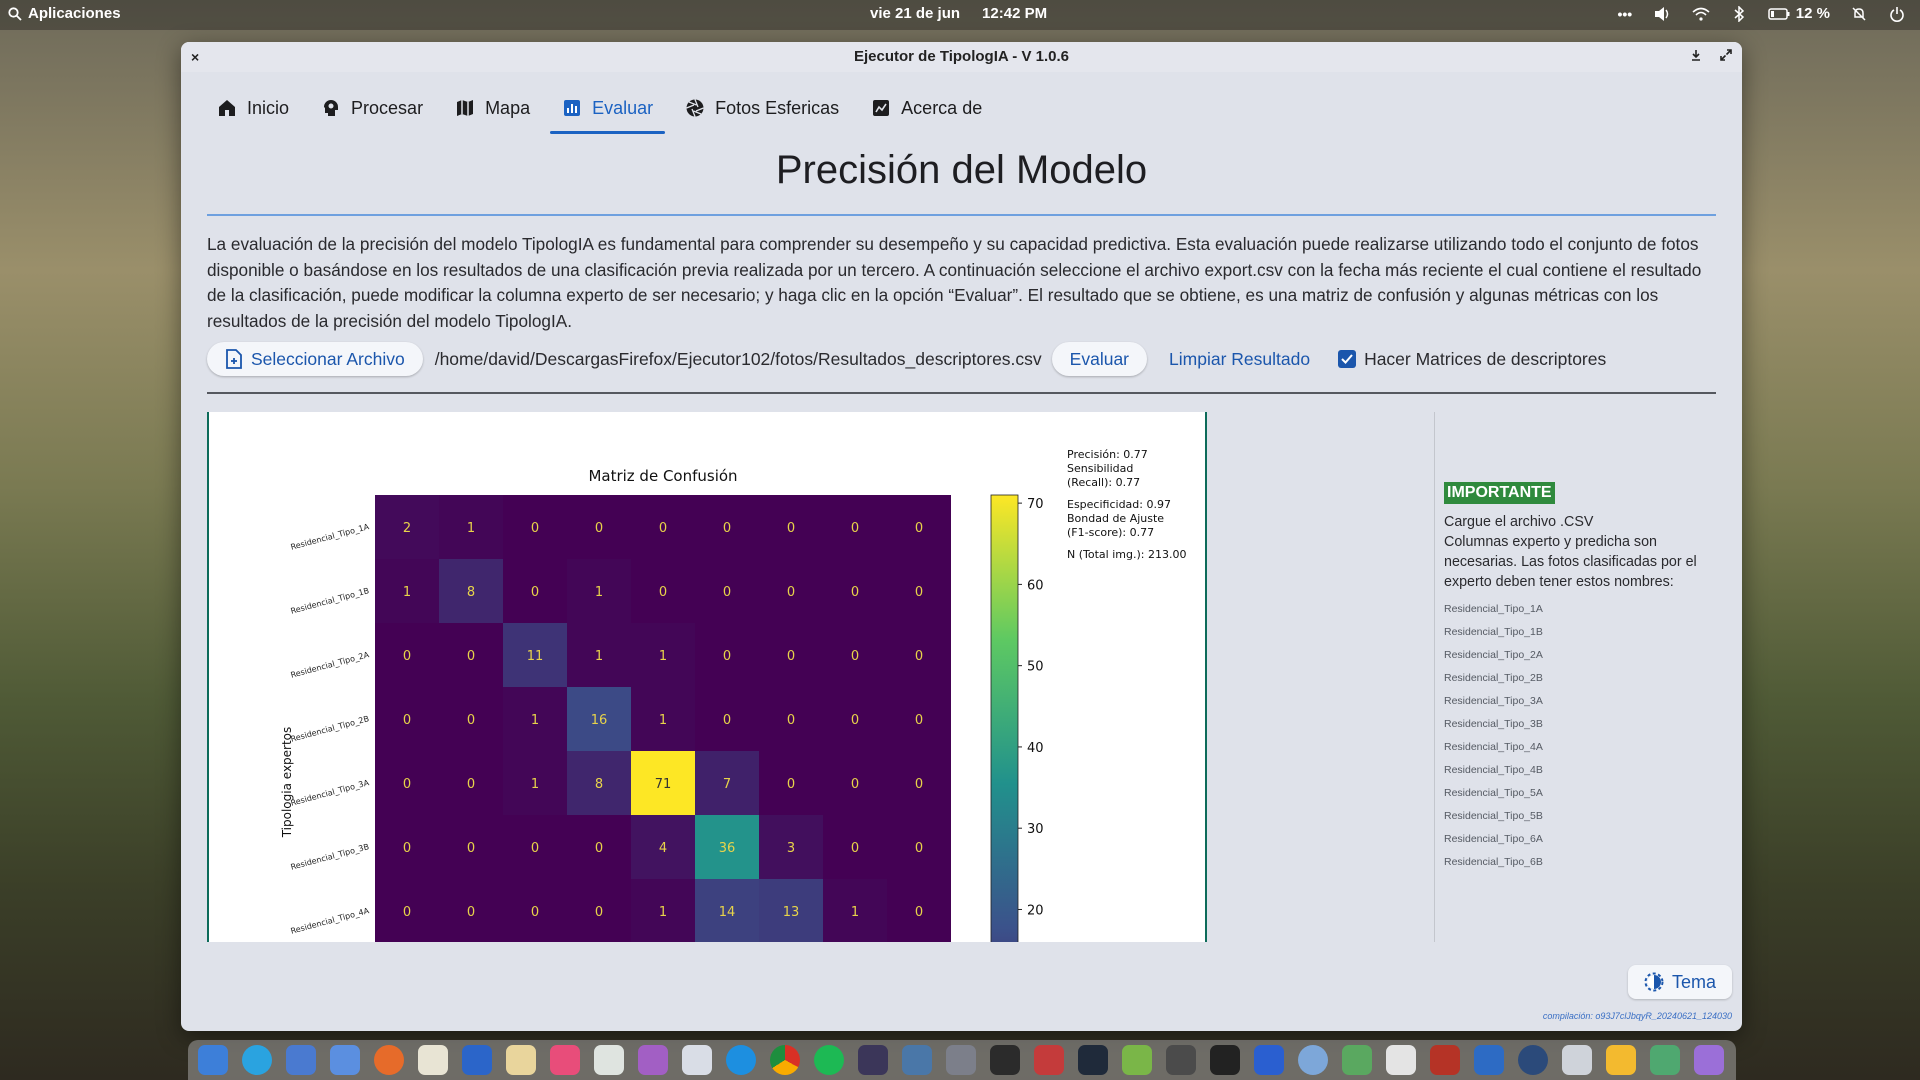 The height and width of the screenshot is (1080, 1920). What do you see at coordinates (492, 108) in the screenshot?
I see `tab-mapa: Mapa` at bounding box center [492, 108].